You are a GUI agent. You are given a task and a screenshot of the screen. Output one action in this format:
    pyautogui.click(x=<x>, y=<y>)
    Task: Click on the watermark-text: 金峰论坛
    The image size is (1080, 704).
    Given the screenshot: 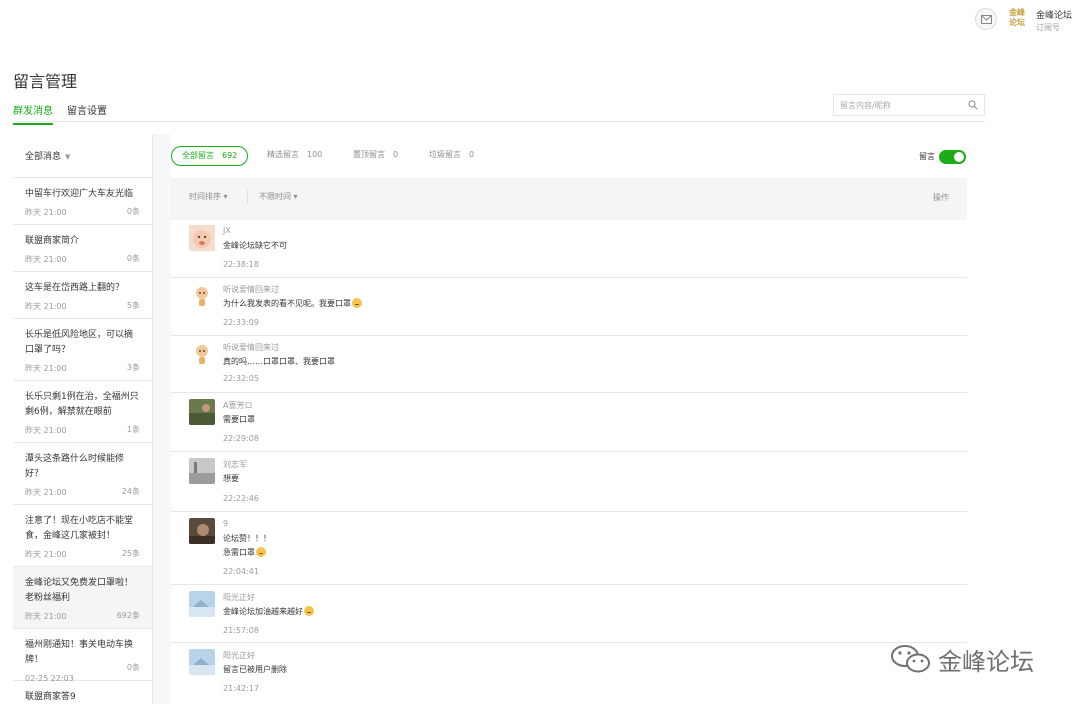 What is the action you would take?
    pyautogui.click(x=986, y=662)
    